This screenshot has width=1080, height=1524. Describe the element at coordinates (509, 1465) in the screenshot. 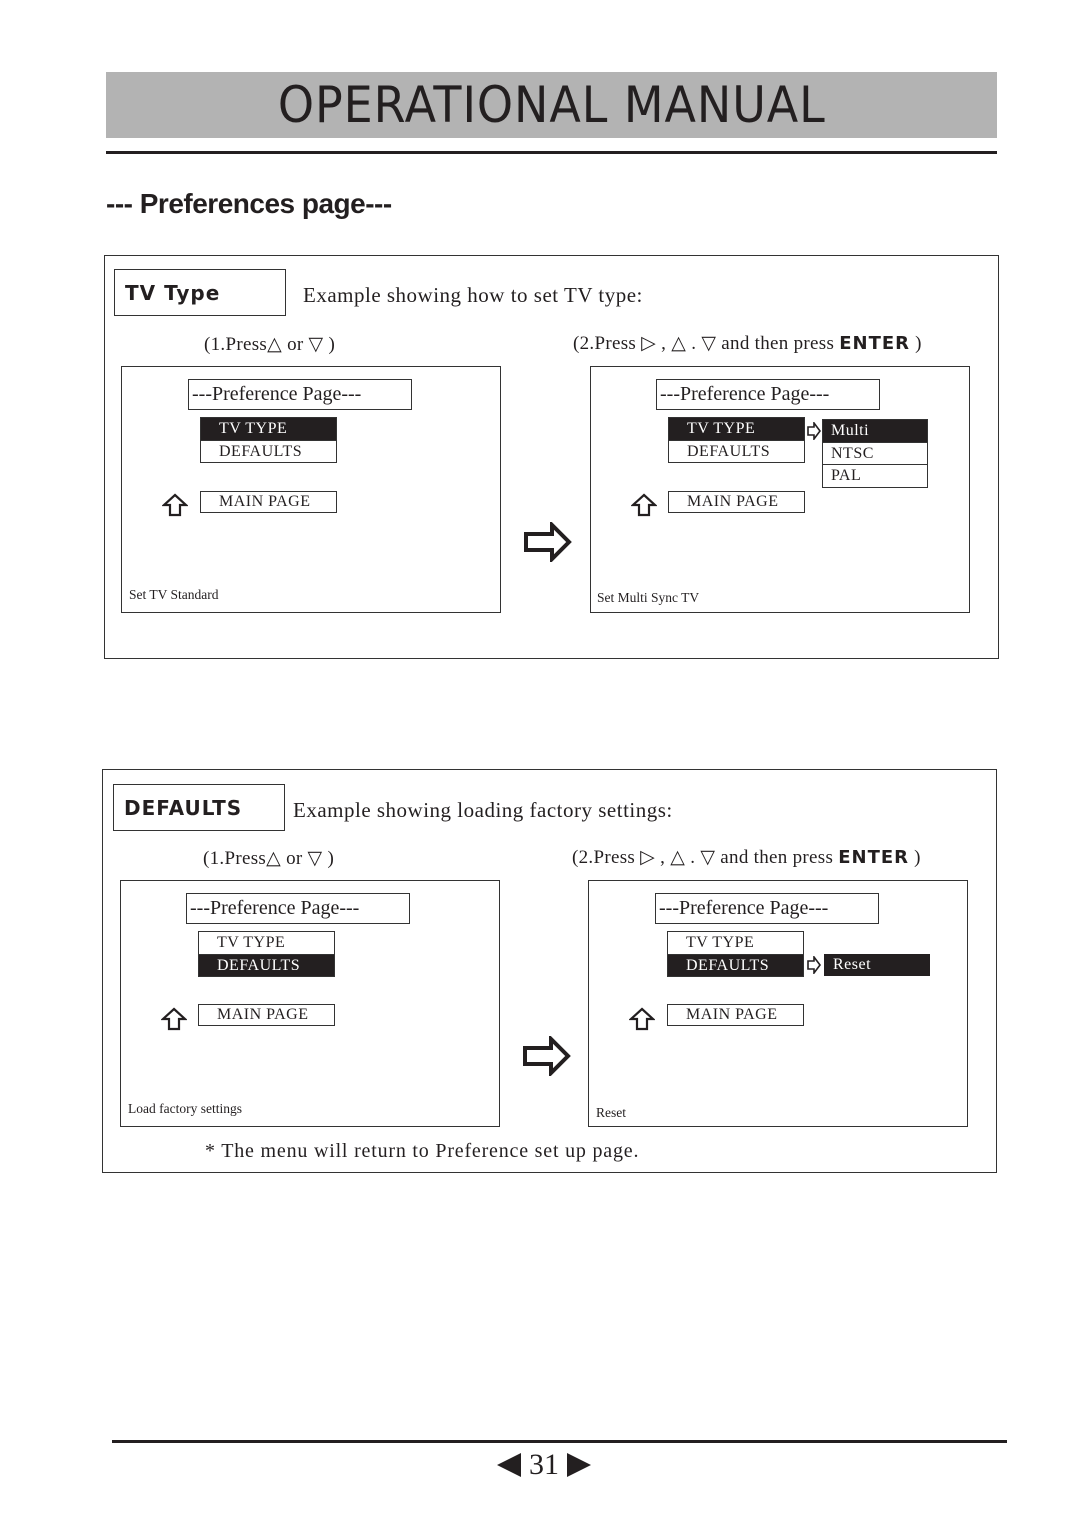

I see `previous-page-icon` at that location.